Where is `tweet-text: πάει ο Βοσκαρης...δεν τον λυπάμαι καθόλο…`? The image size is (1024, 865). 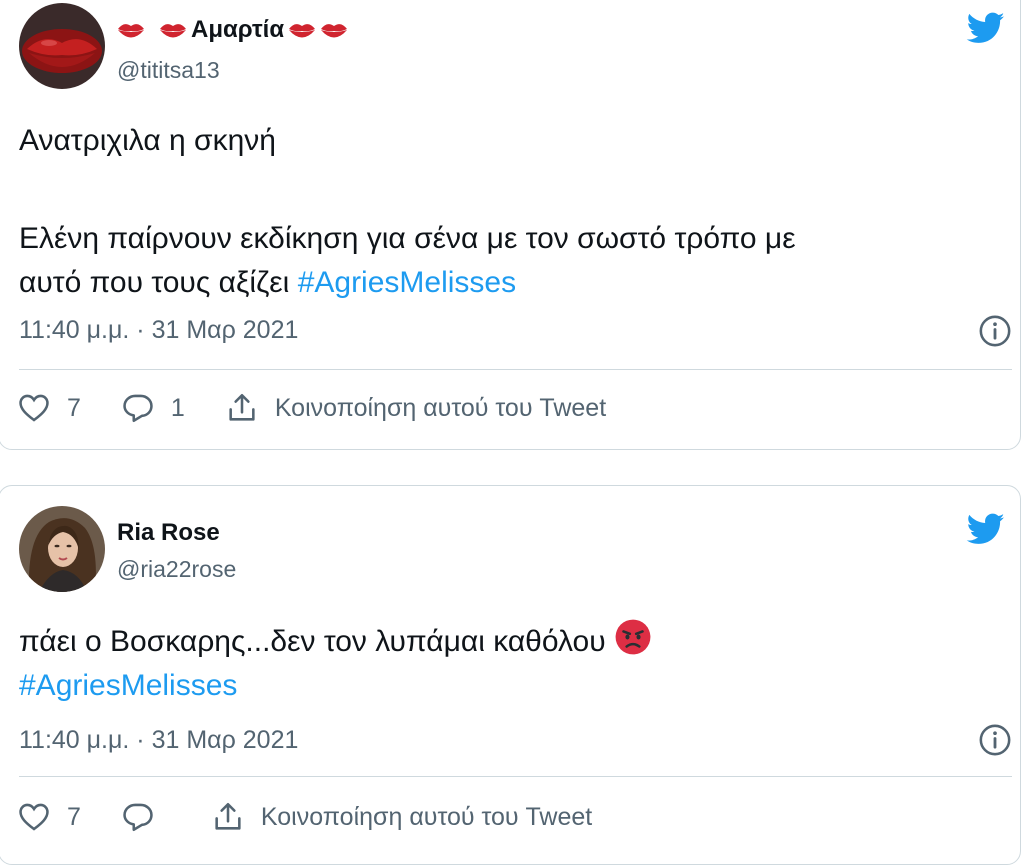
tweet-text: πάει ο Βοσκαρης...δεν τον λυπάμαι καθόλο… is located at coordinates (504, 663).